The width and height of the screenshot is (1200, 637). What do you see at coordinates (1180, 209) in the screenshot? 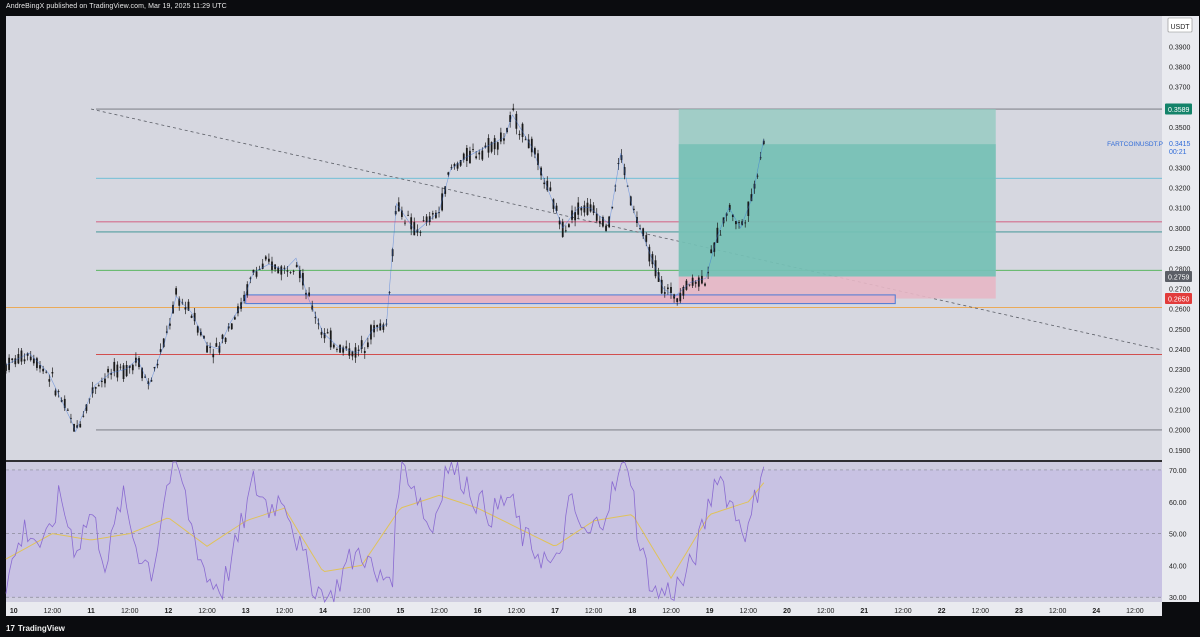
I see `price-tick-label: 0.3100` at bounding box center [1180, 209].